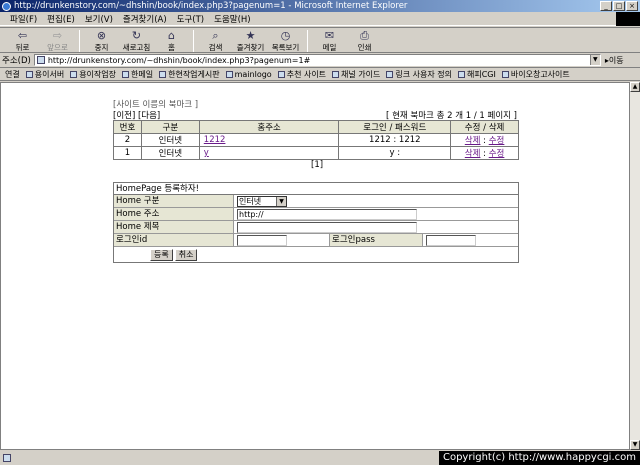 Image resolution: width=640 pixels, height=465 pixels. I want to click on go-button: ▸이동, so click(614, 60).